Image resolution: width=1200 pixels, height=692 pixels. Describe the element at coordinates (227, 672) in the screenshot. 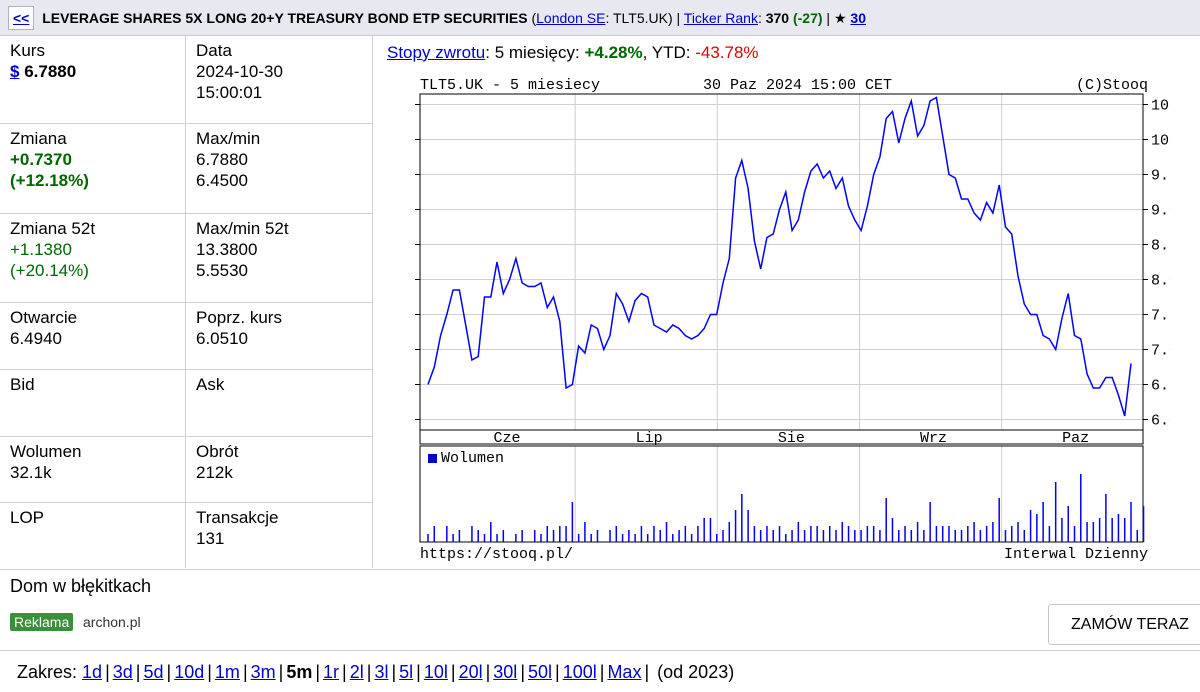

I see `range-1m: 1m` at that location.